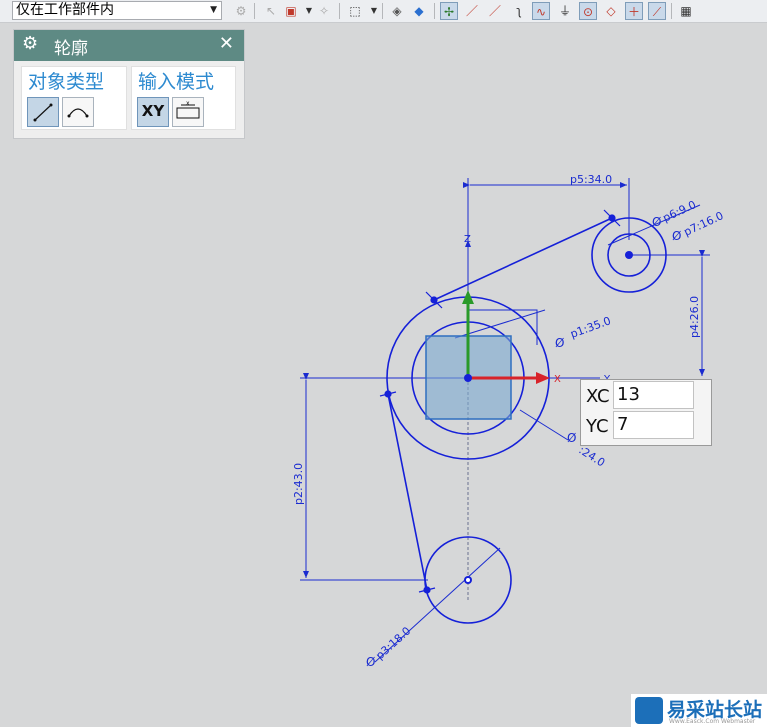 The width and height of the screenshot is (767, 727). Describe the element at coordinates (66, 82) in the screenshot. I see `object-type-label: 对象类型` at that location.